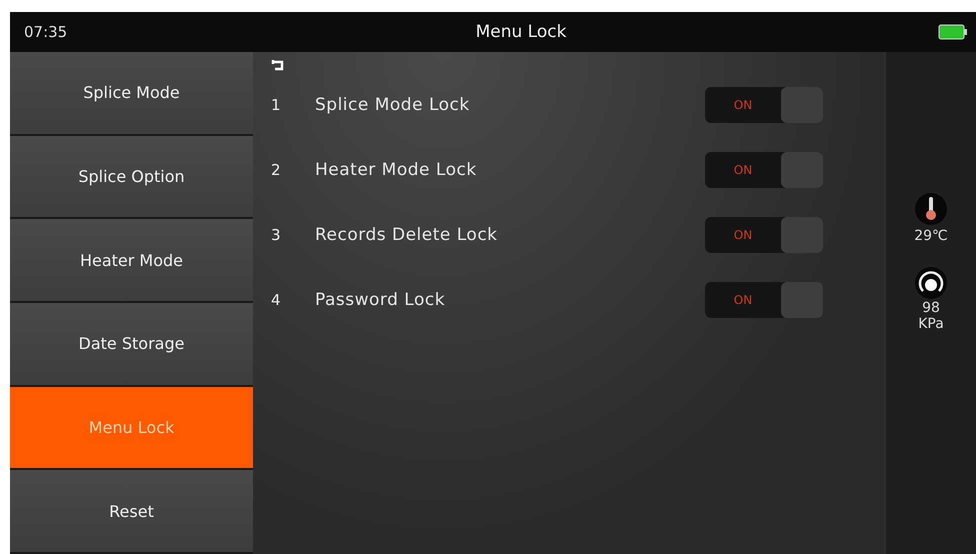 Image resolution: width=976 pixels, height=554 pixels. I want to click on sidebar-item: Splice Option, so click(131, 178).